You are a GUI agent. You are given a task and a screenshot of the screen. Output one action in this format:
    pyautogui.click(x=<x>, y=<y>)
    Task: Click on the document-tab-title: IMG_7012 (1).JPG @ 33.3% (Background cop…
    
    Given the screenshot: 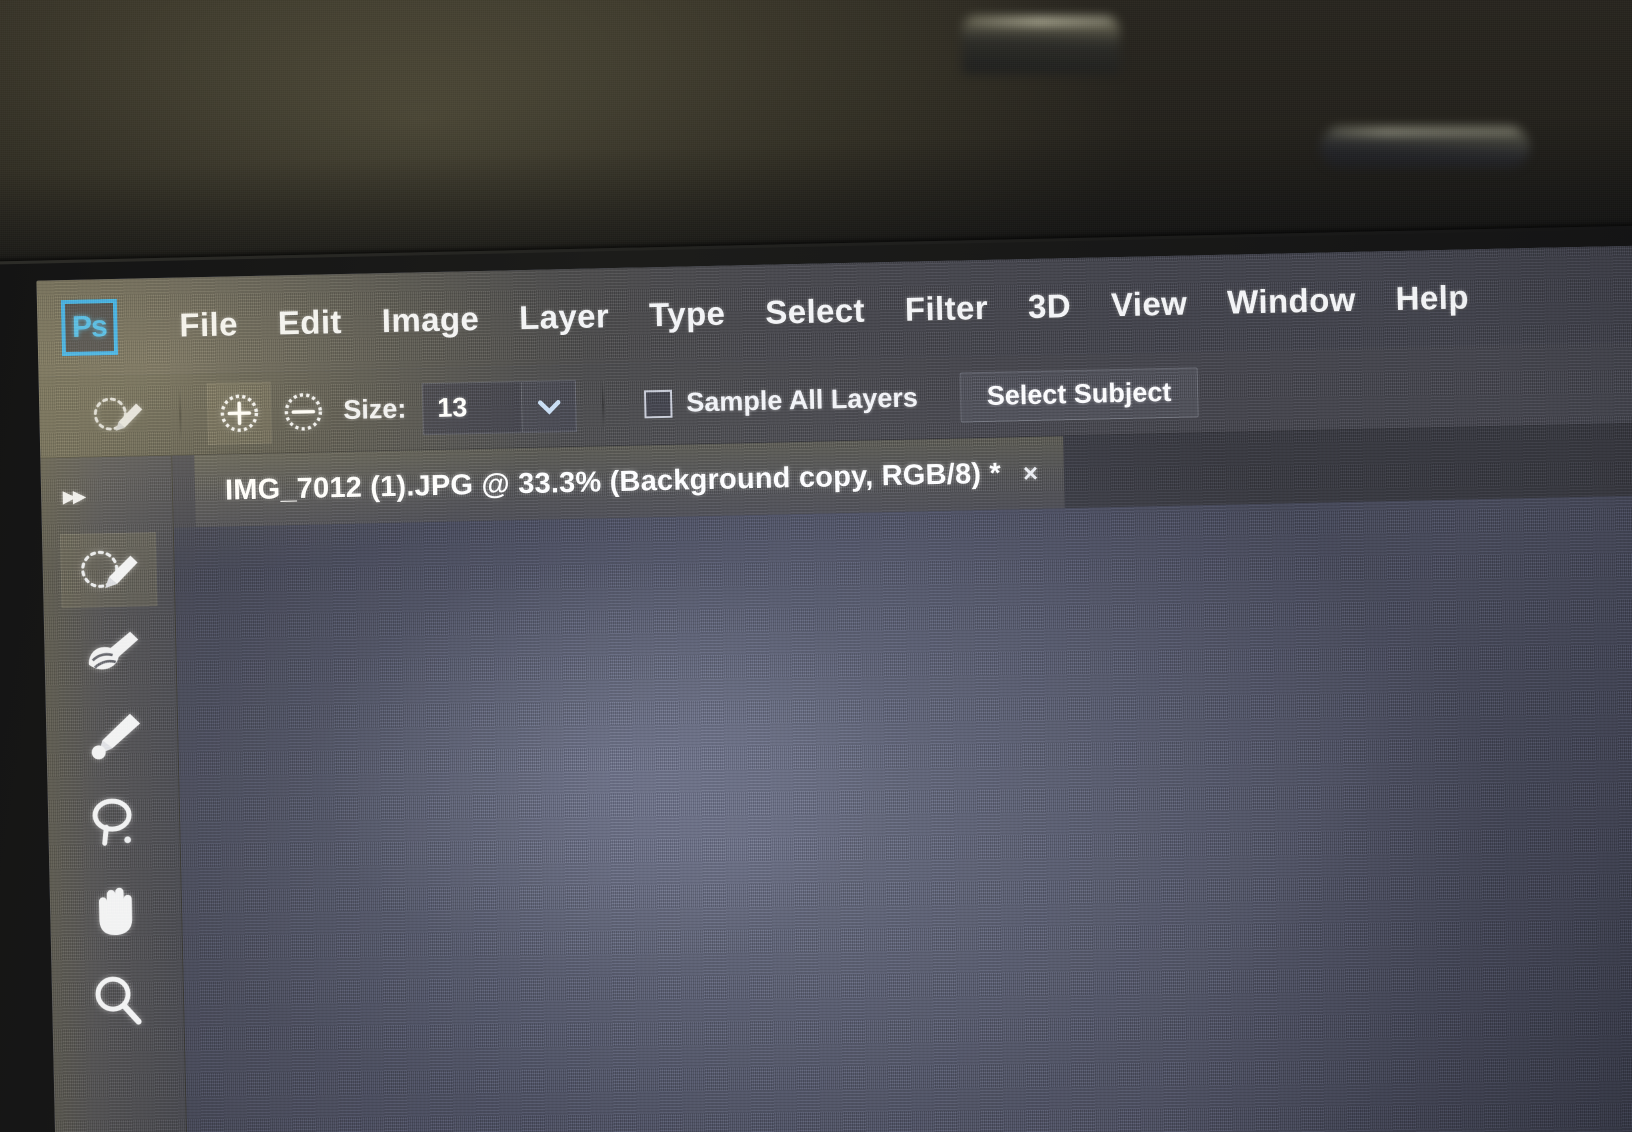 What is the action you would take?
    pyautogui.click(x=613, y=482)
    